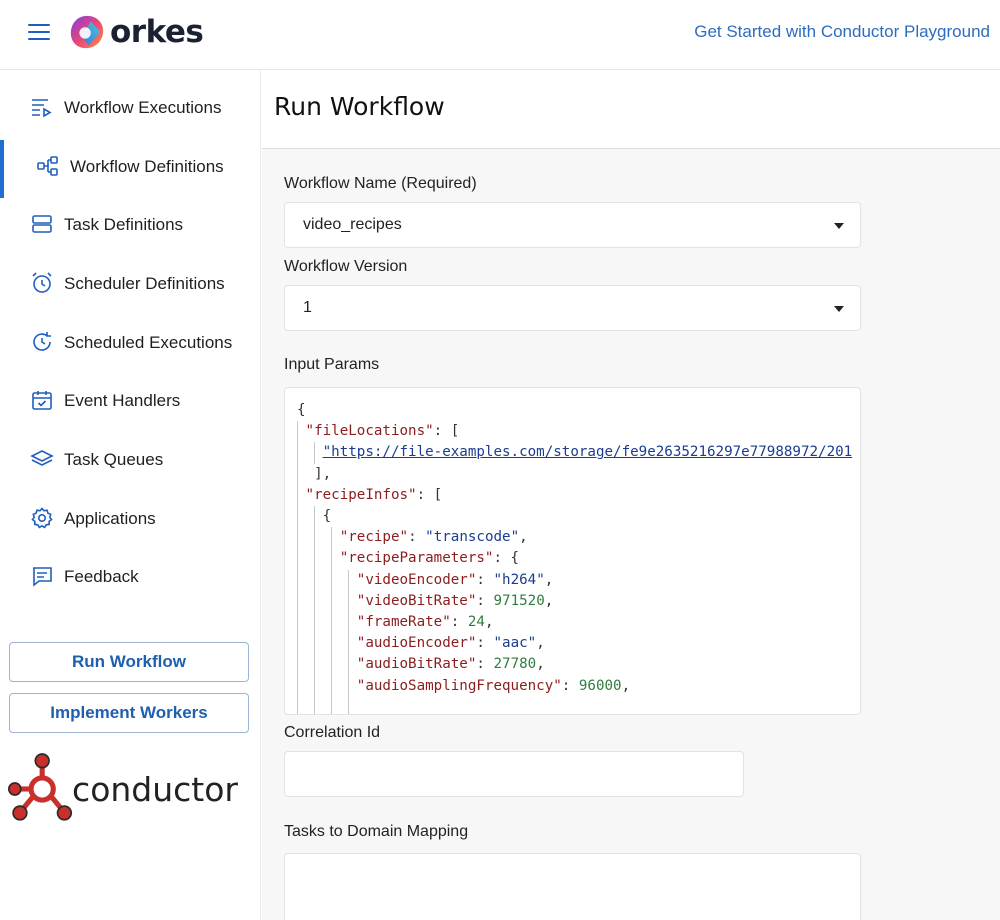 The image size is (1000, 920). What do you see at coordinates (307, 307) in the screenshot?
I see `workflow-version-value: 1` at bounding box center [307, 307].